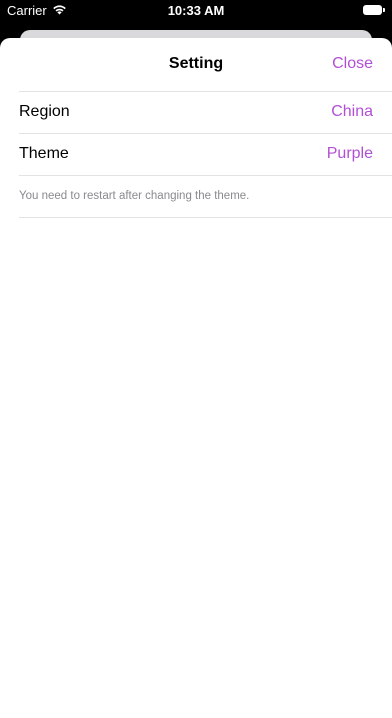 This screenshot has width=392, height=718. What do you see at coordinates (205, 155) in the screenshot?
I see `theme-row: Theme Purple` at bounding box center [205, 155].